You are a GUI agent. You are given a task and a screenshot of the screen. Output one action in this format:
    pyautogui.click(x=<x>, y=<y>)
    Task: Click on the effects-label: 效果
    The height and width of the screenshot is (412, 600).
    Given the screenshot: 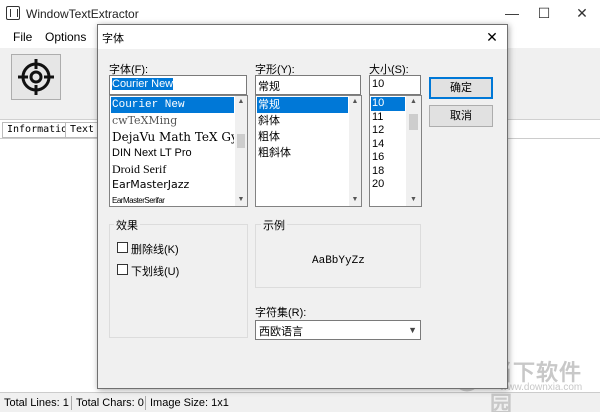 What is the action you would take?
    pyautogui.click(x=127, y=225)
    